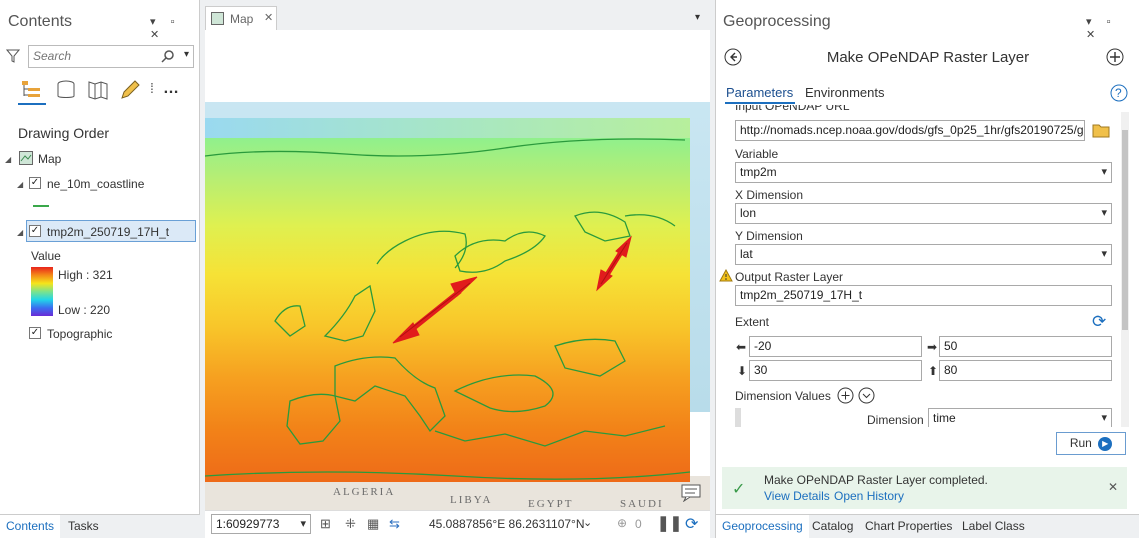 This screenshot has height=538, width=1139. What do you see at coordinates (108, 232) in the screenshot?
I see `layer2-label: tmp2m_250719_17H_t` at bounding box center [108, 232].